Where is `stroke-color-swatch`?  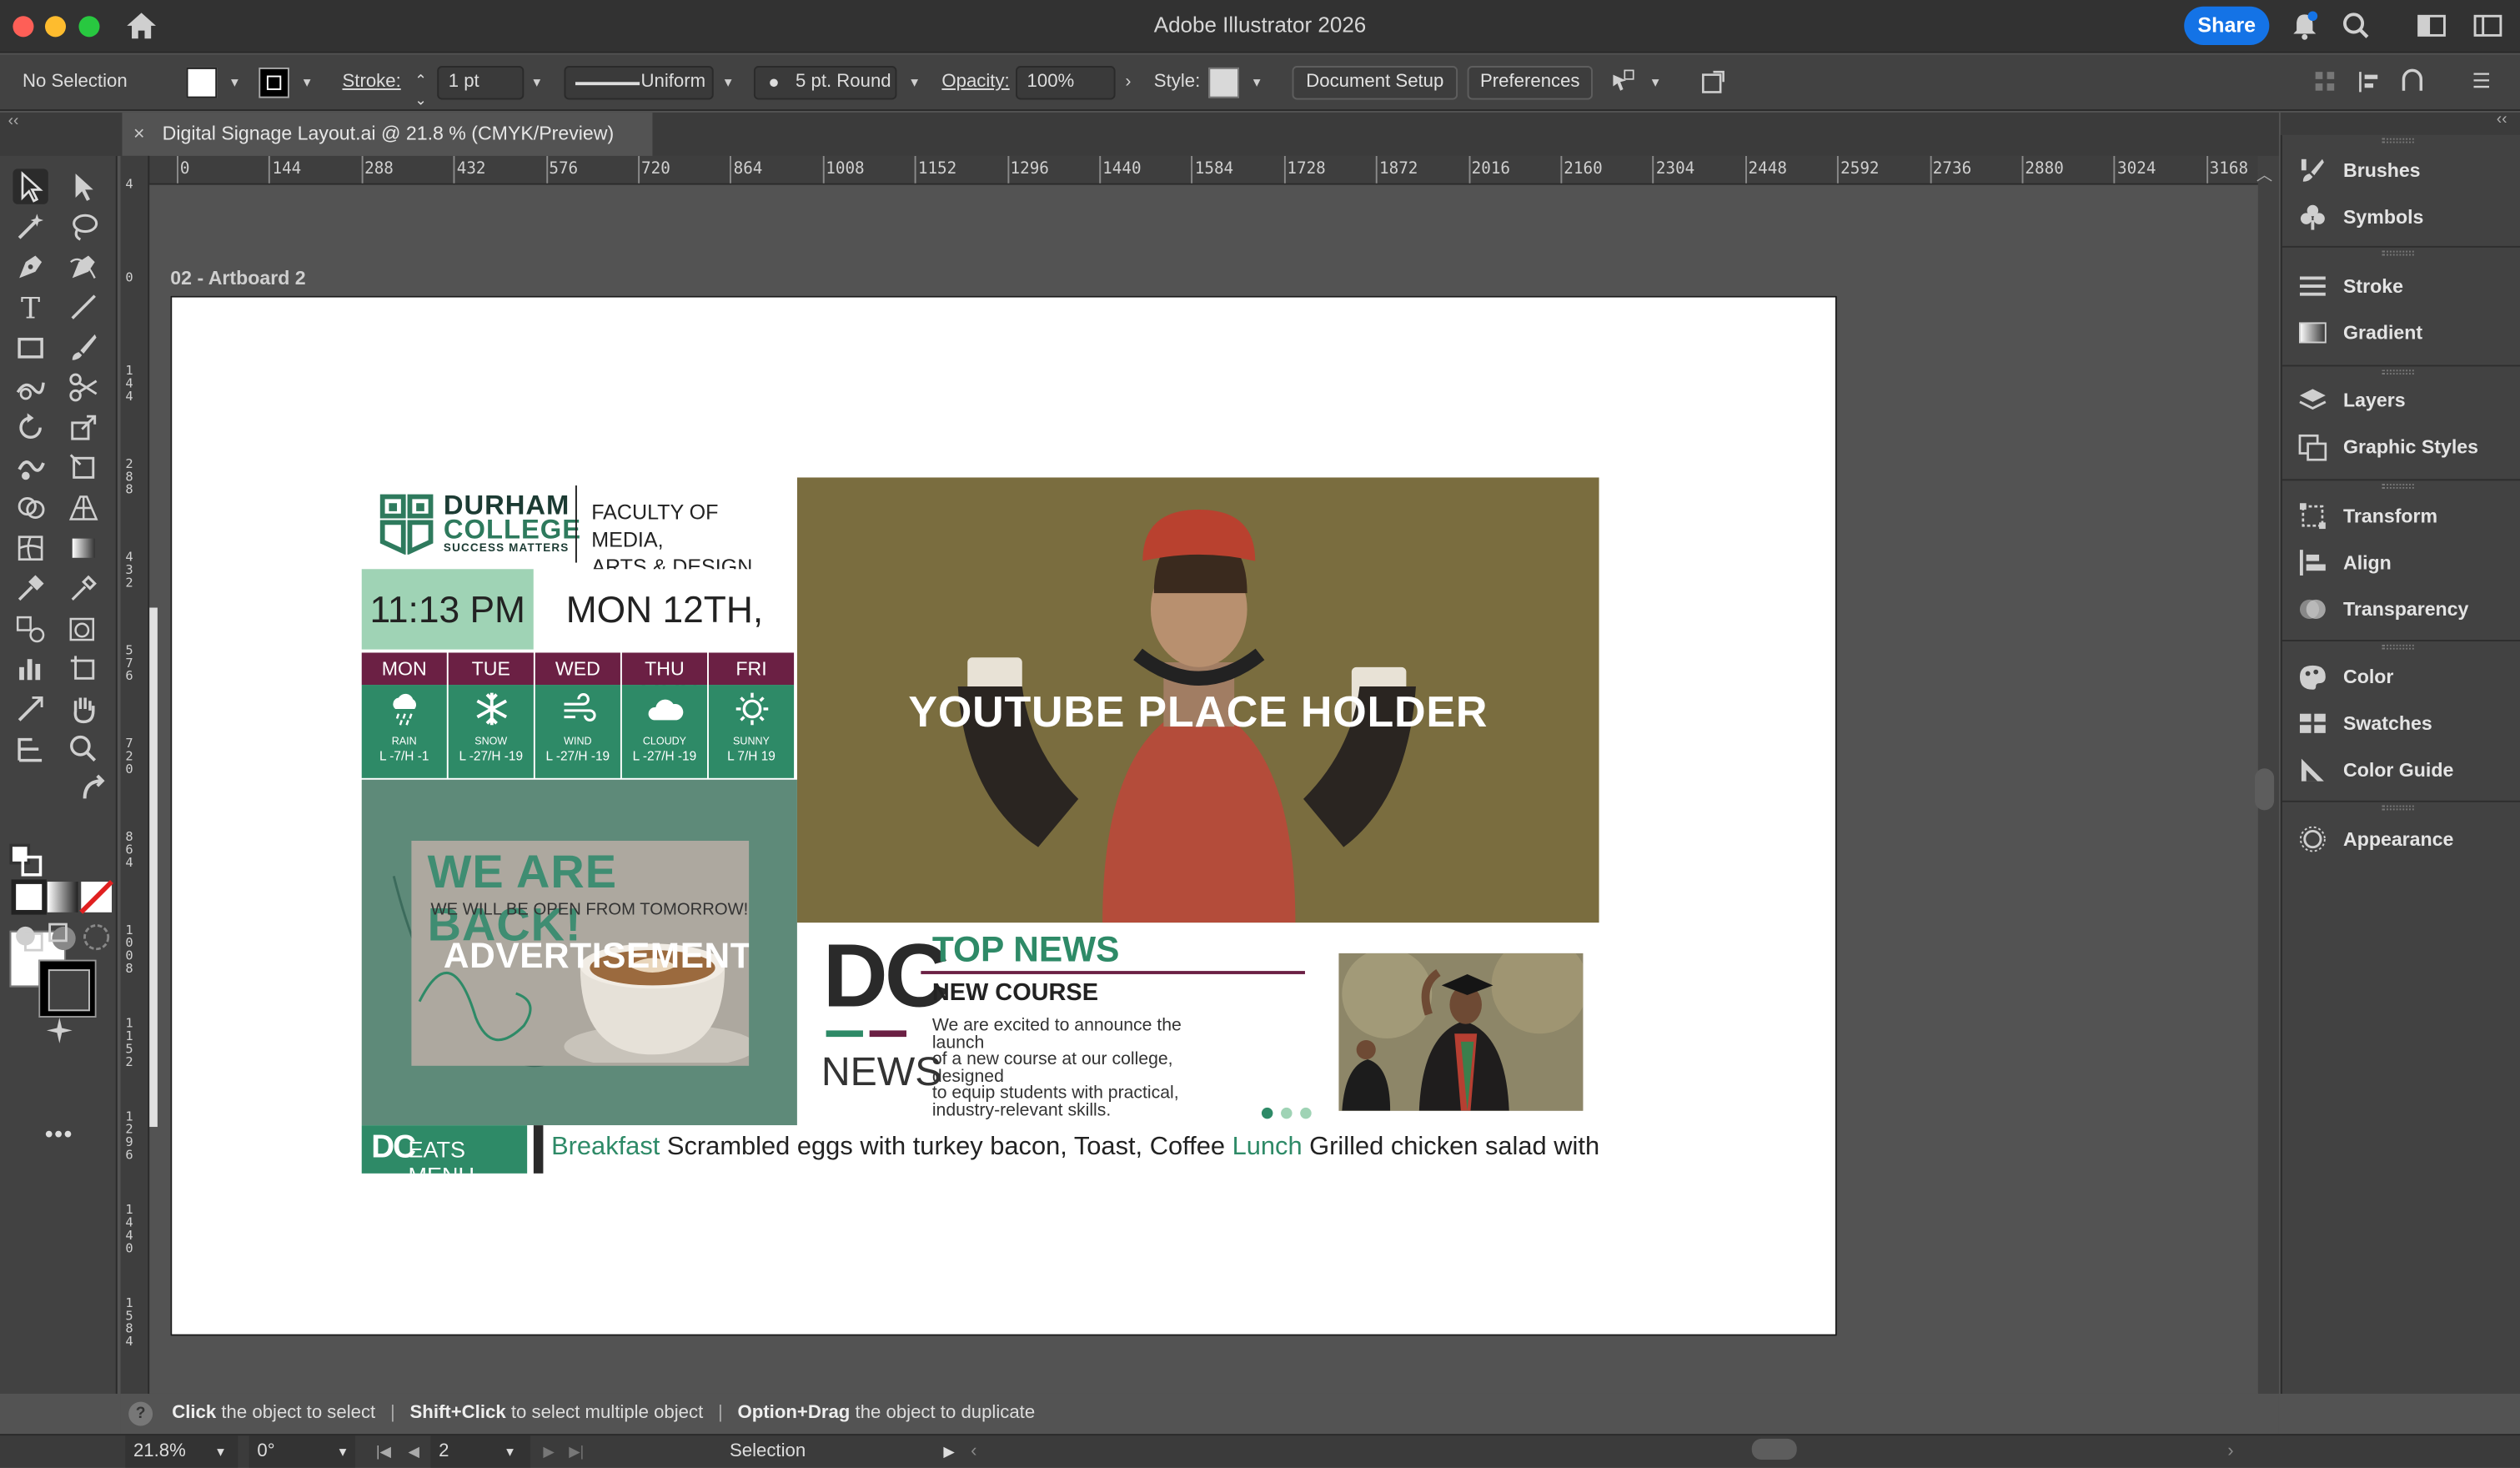
stroke-color-swatch is located at coordinates (67, 988).